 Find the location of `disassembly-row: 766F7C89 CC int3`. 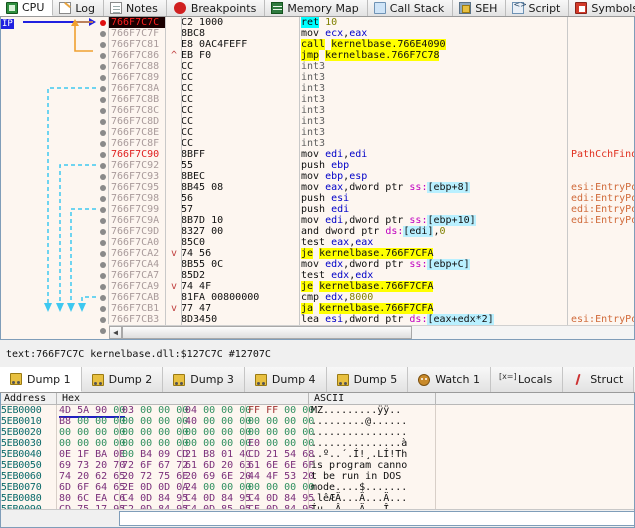

disassembly-row: 766F7C89 CC int3 is located at coordinates (371, 77).